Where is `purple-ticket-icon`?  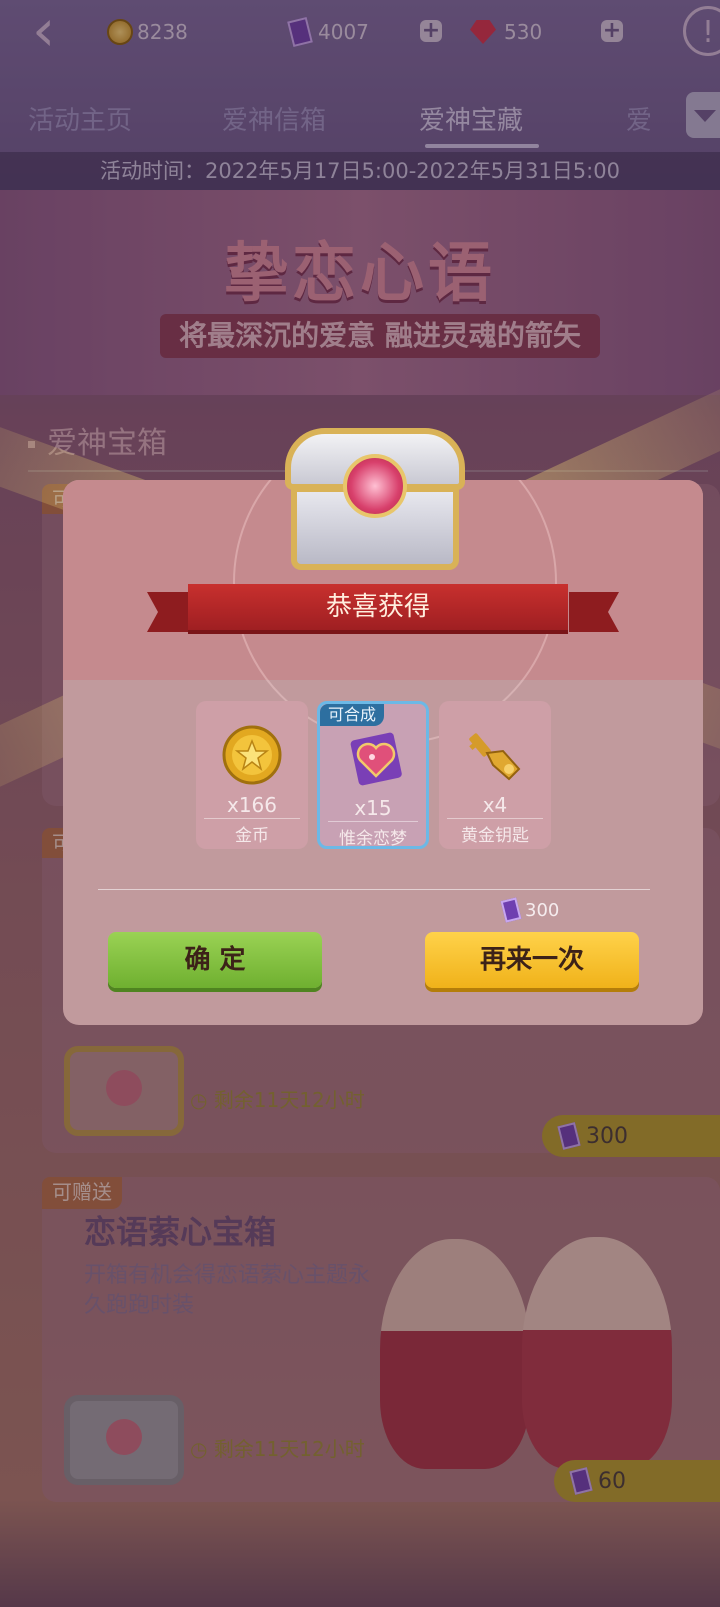 purple-ticket-icon is located at coordinates (511, 910).